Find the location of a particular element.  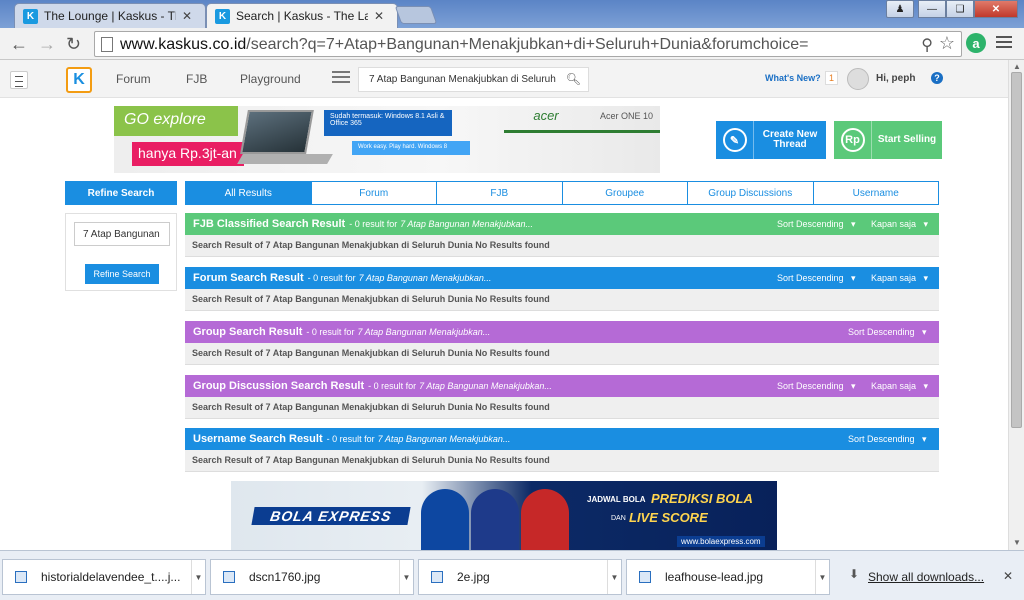

extension-icon: a is located at coordinates (976, 43).